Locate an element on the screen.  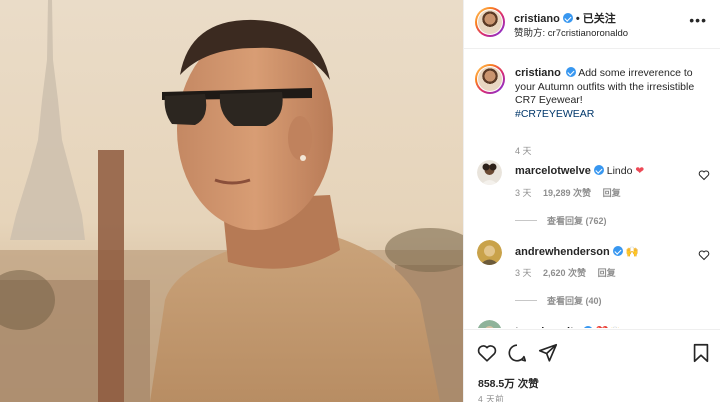
comment-text-line: marcelotwelve Lindo ❤ is located at coordinates (579, 171).